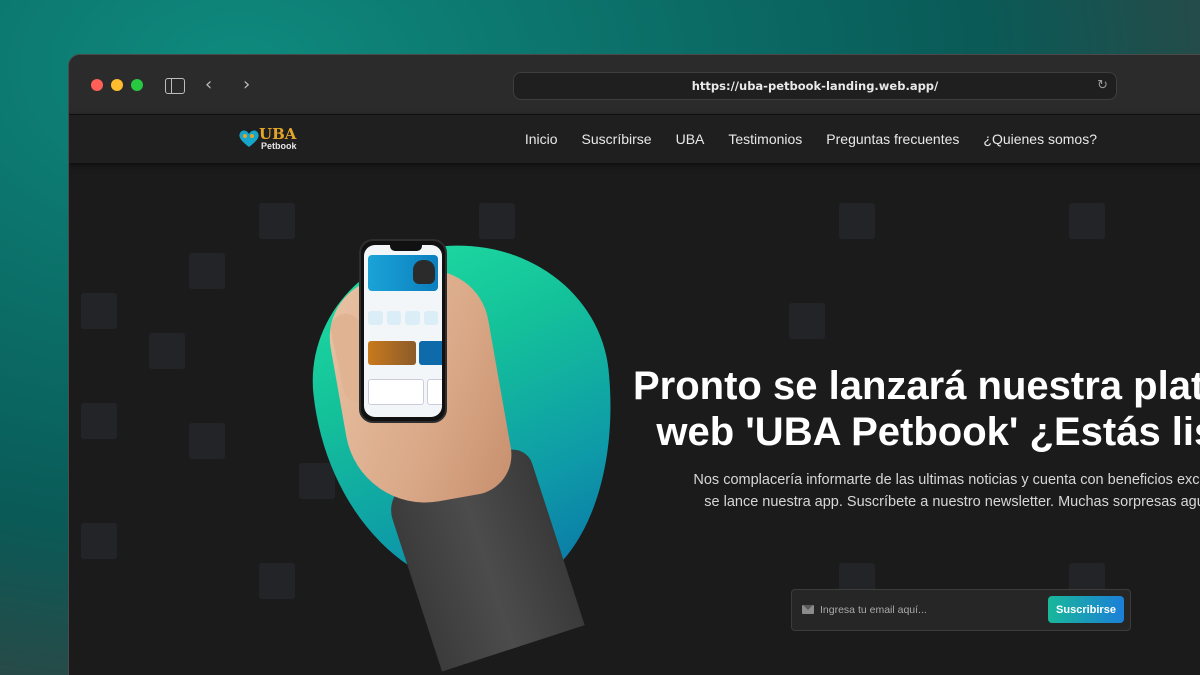  What do you see at coordinates (1102, 86) in the screenshot?
I see `reload-icon: ↻` at bounding box center [1102, 86].